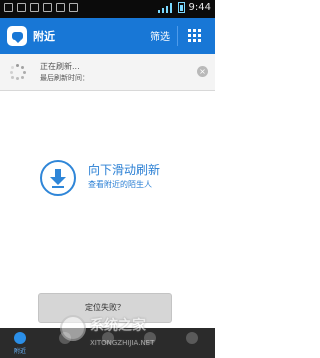 This screenshot has height=358, width=320. I want to click on tab-label: 附近, so click(19, 351).